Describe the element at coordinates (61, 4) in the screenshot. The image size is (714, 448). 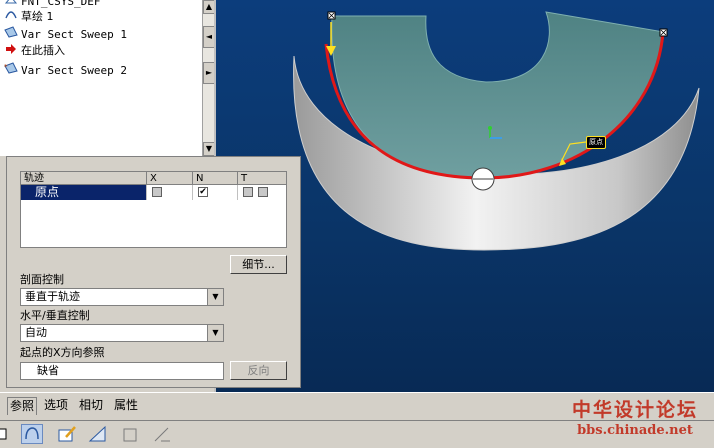
I see `tree-item-label: FNT_CSYS_DEF` at that location.